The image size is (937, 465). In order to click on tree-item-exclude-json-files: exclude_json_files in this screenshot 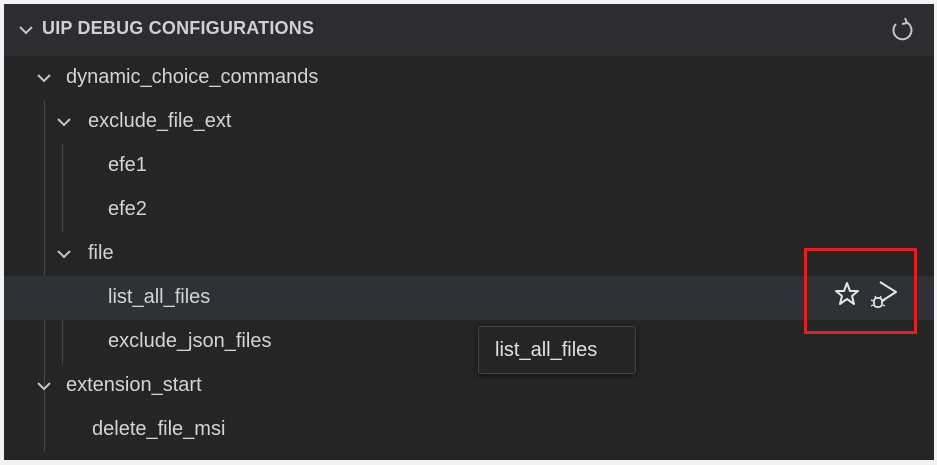, I will do `click(469, 342)`.